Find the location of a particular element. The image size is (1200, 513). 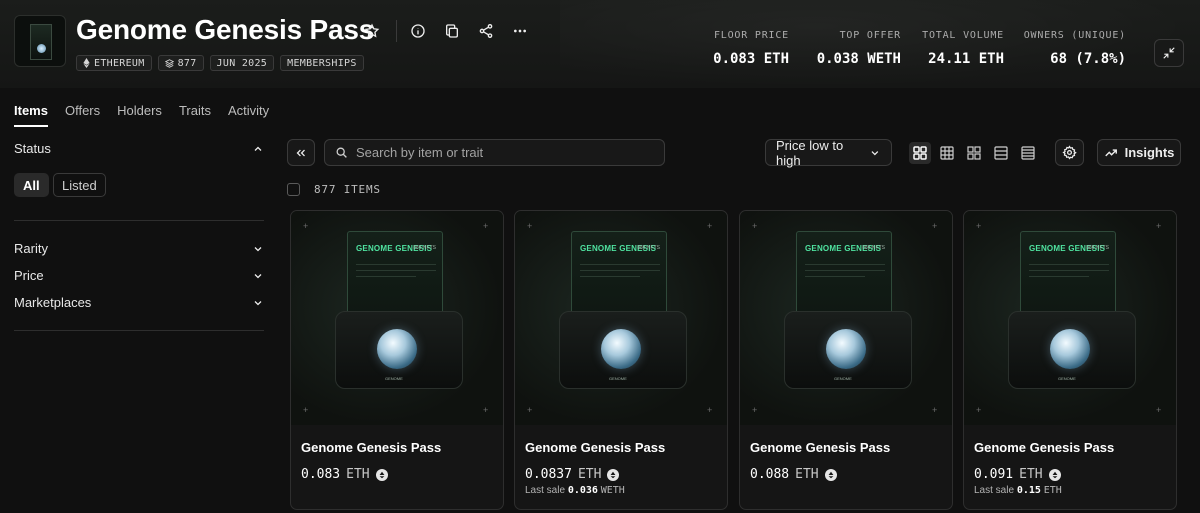

nft-price: 0.091 ETH is located at coordinates (1017, 474).